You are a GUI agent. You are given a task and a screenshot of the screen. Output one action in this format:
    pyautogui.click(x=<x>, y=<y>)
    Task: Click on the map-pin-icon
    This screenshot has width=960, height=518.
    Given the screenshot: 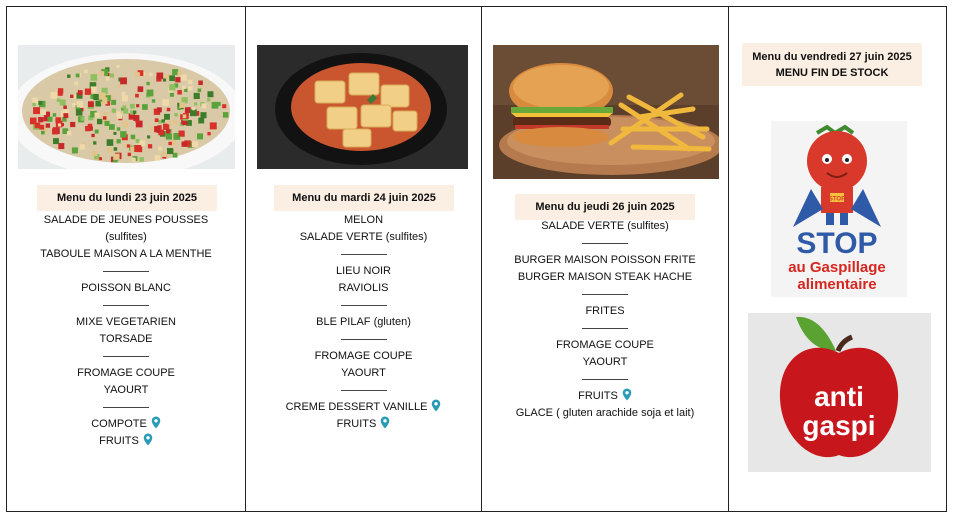 What is the action you would take?
    pyautogui.click(x=436, y=405)
    